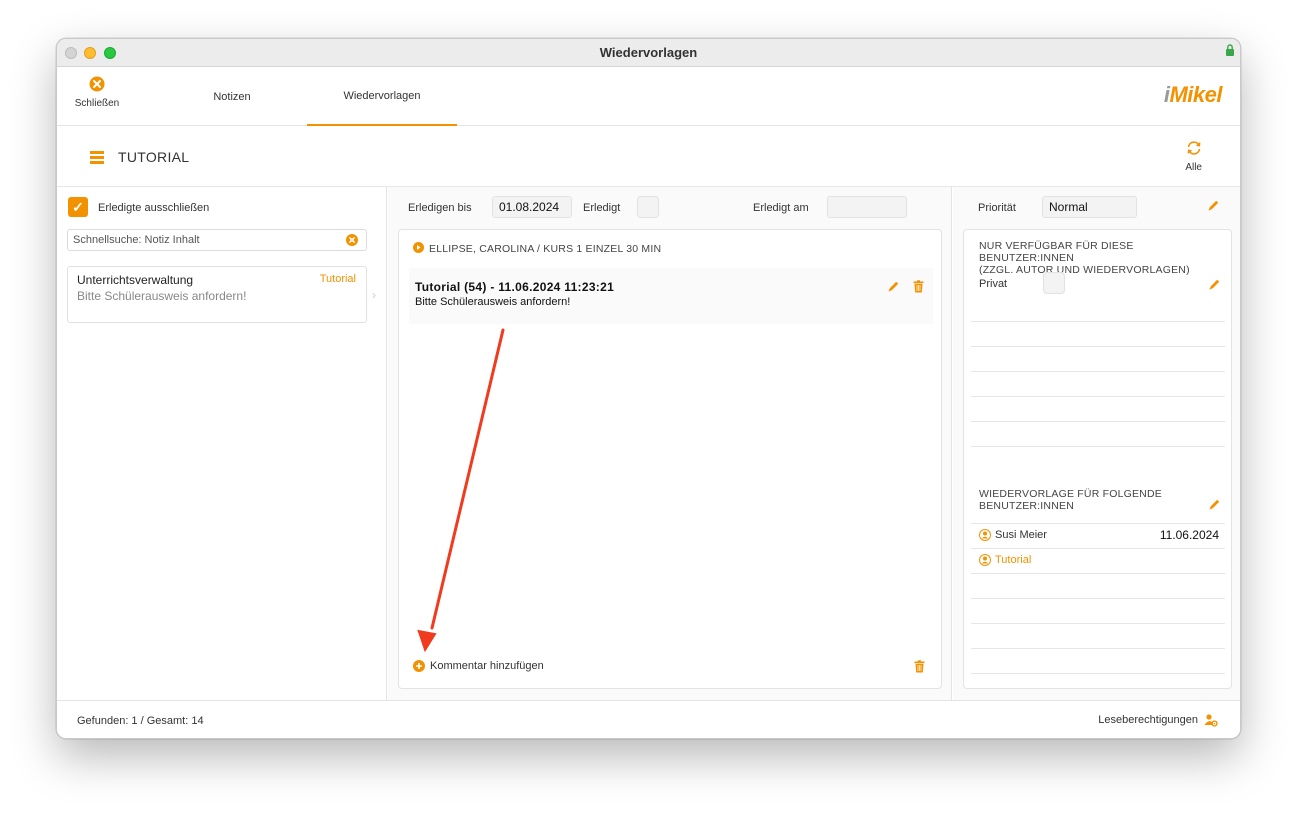 Image resolution: width=1297 pixels, height=813 pixels. What do you see at coordinates (78, 207) in the screenshot?
I see `exclude-done-checkbox: ✓` at bounding box center [78, 207].